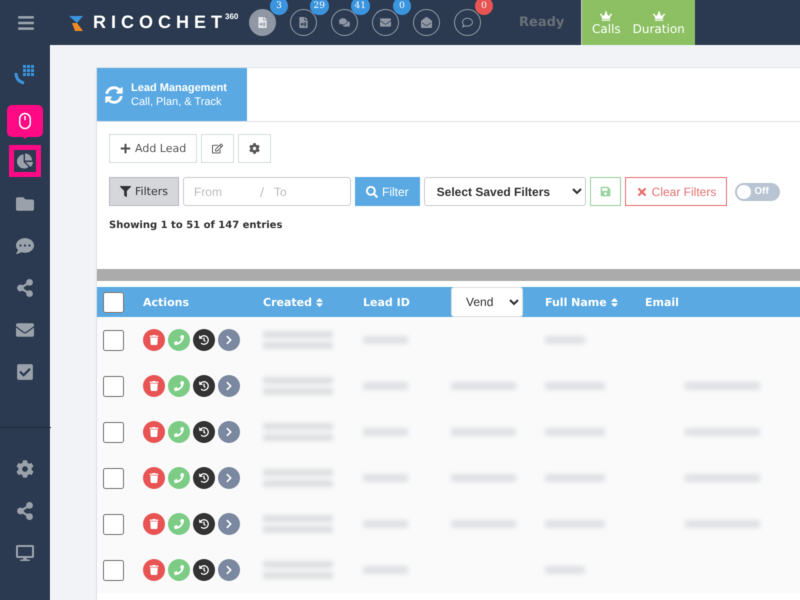 The width and height of the screenshot is (800, 600). Describe the element at coordinates (113, 302) in the screenshot. I see `select-all-checkbox` at that location.